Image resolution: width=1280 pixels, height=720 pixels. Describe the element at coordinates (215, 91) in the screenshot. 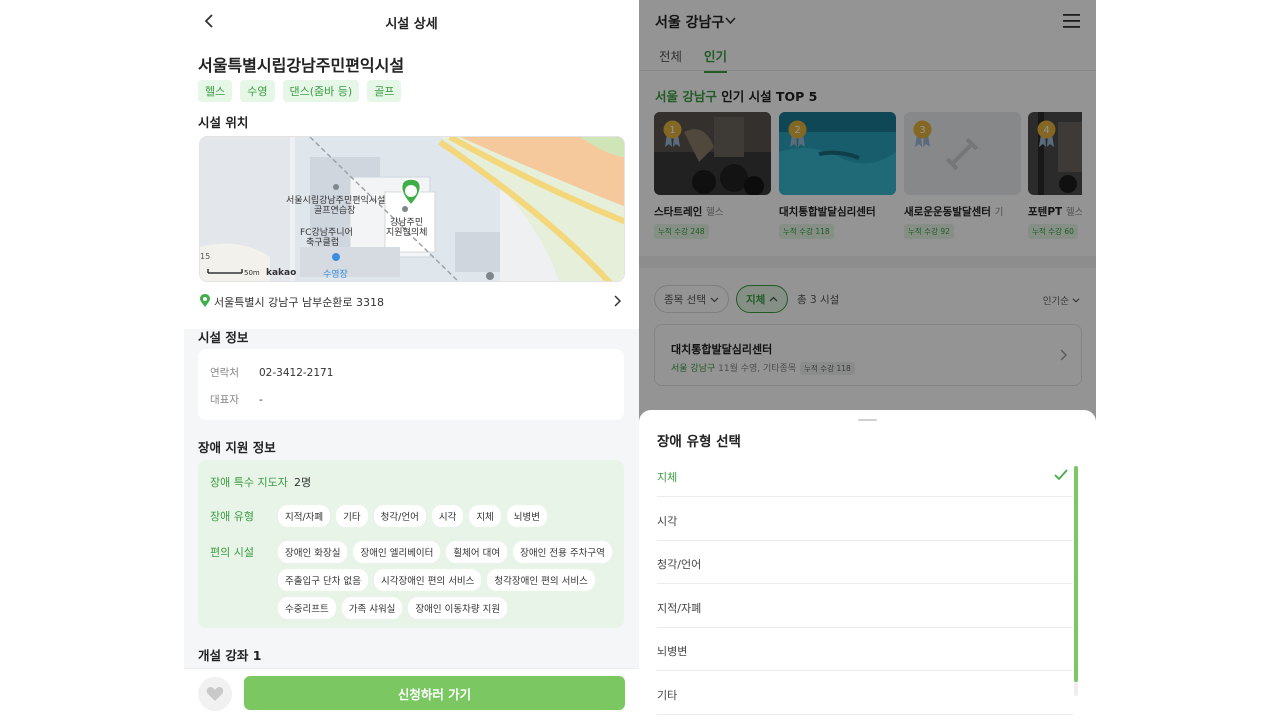

I see `sport-tag: 헬스` at that location.